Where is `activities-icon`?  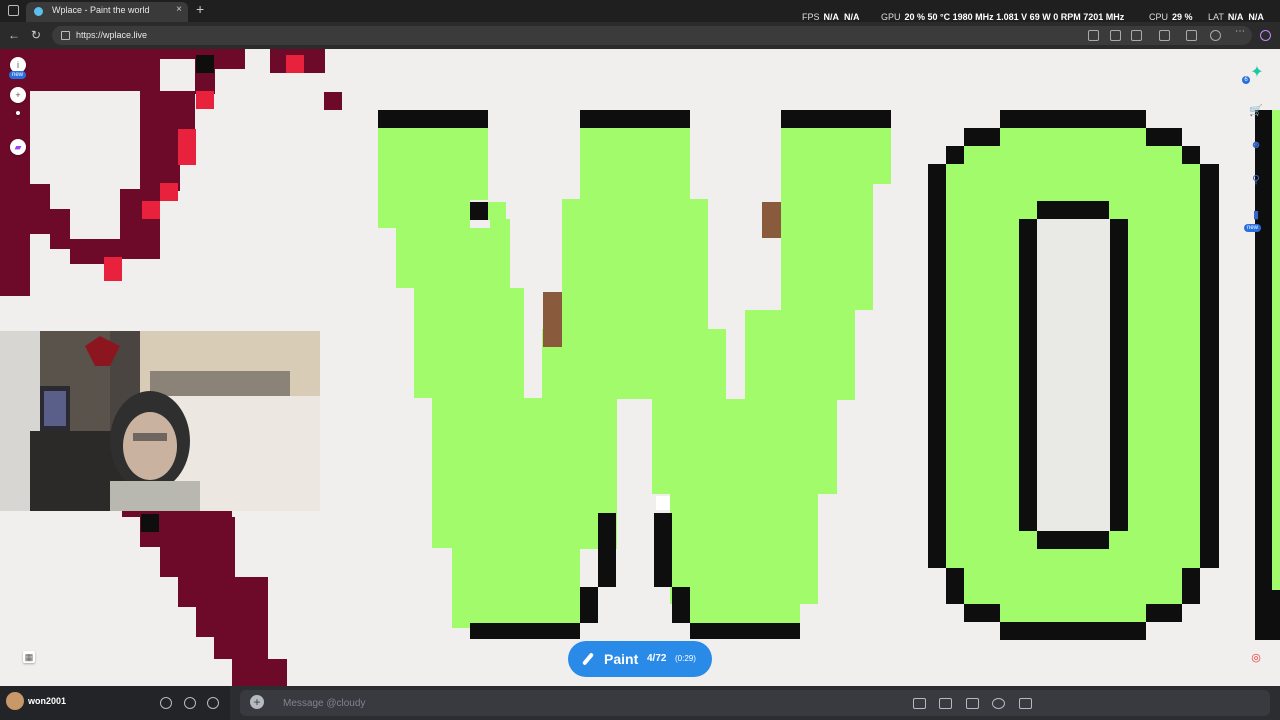 activities-icon is located at coordinates (1025, 703).